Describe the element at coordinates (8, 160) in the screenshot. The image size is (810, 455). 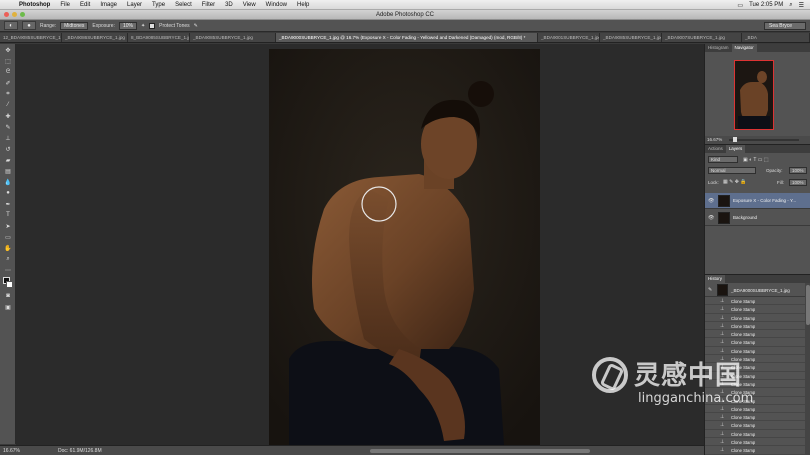
I see `eraser-tool-icon: ▰` at that location.